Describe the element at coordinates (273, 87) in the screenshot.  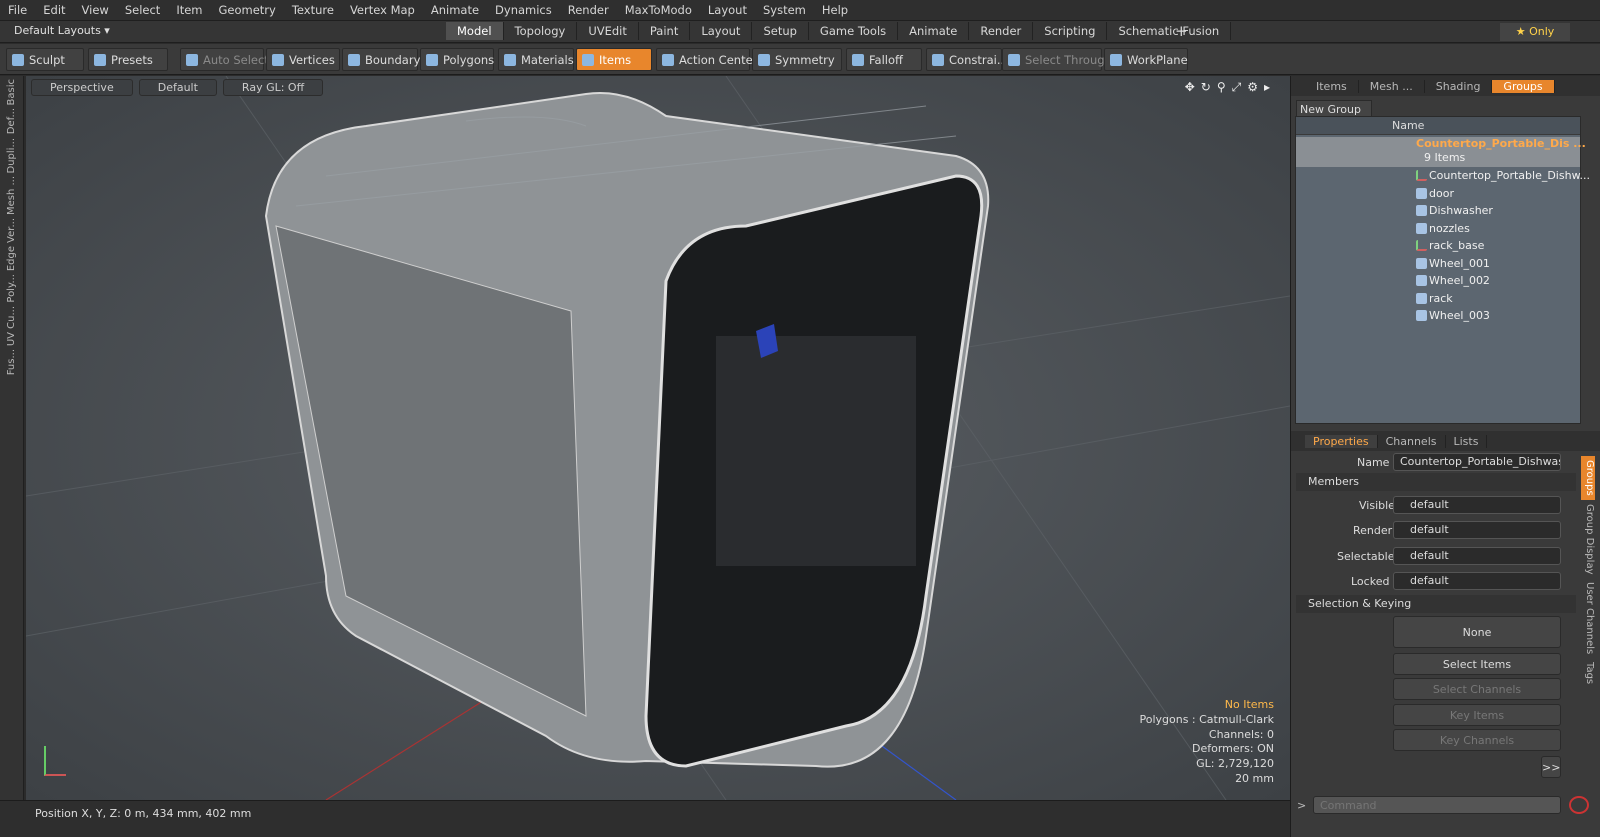
I see `raygl-toggle: Ray GL: Off` at that location.